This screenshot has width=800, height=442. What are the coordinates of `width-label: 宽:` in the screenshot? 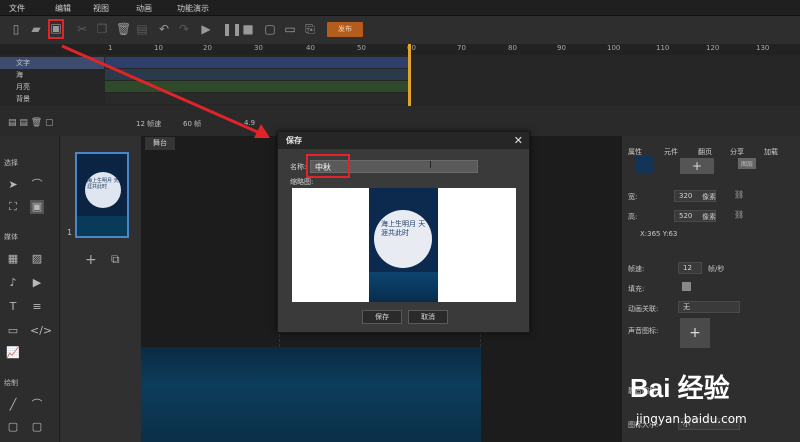 It's located at (633, 197).